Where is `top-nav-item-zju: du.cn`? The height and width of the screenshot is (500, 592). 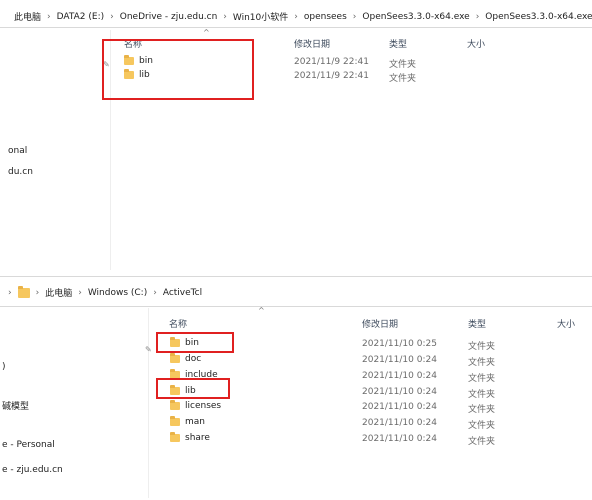 top-nav-item-zju: du.cn is located at coordinates (20, 172).